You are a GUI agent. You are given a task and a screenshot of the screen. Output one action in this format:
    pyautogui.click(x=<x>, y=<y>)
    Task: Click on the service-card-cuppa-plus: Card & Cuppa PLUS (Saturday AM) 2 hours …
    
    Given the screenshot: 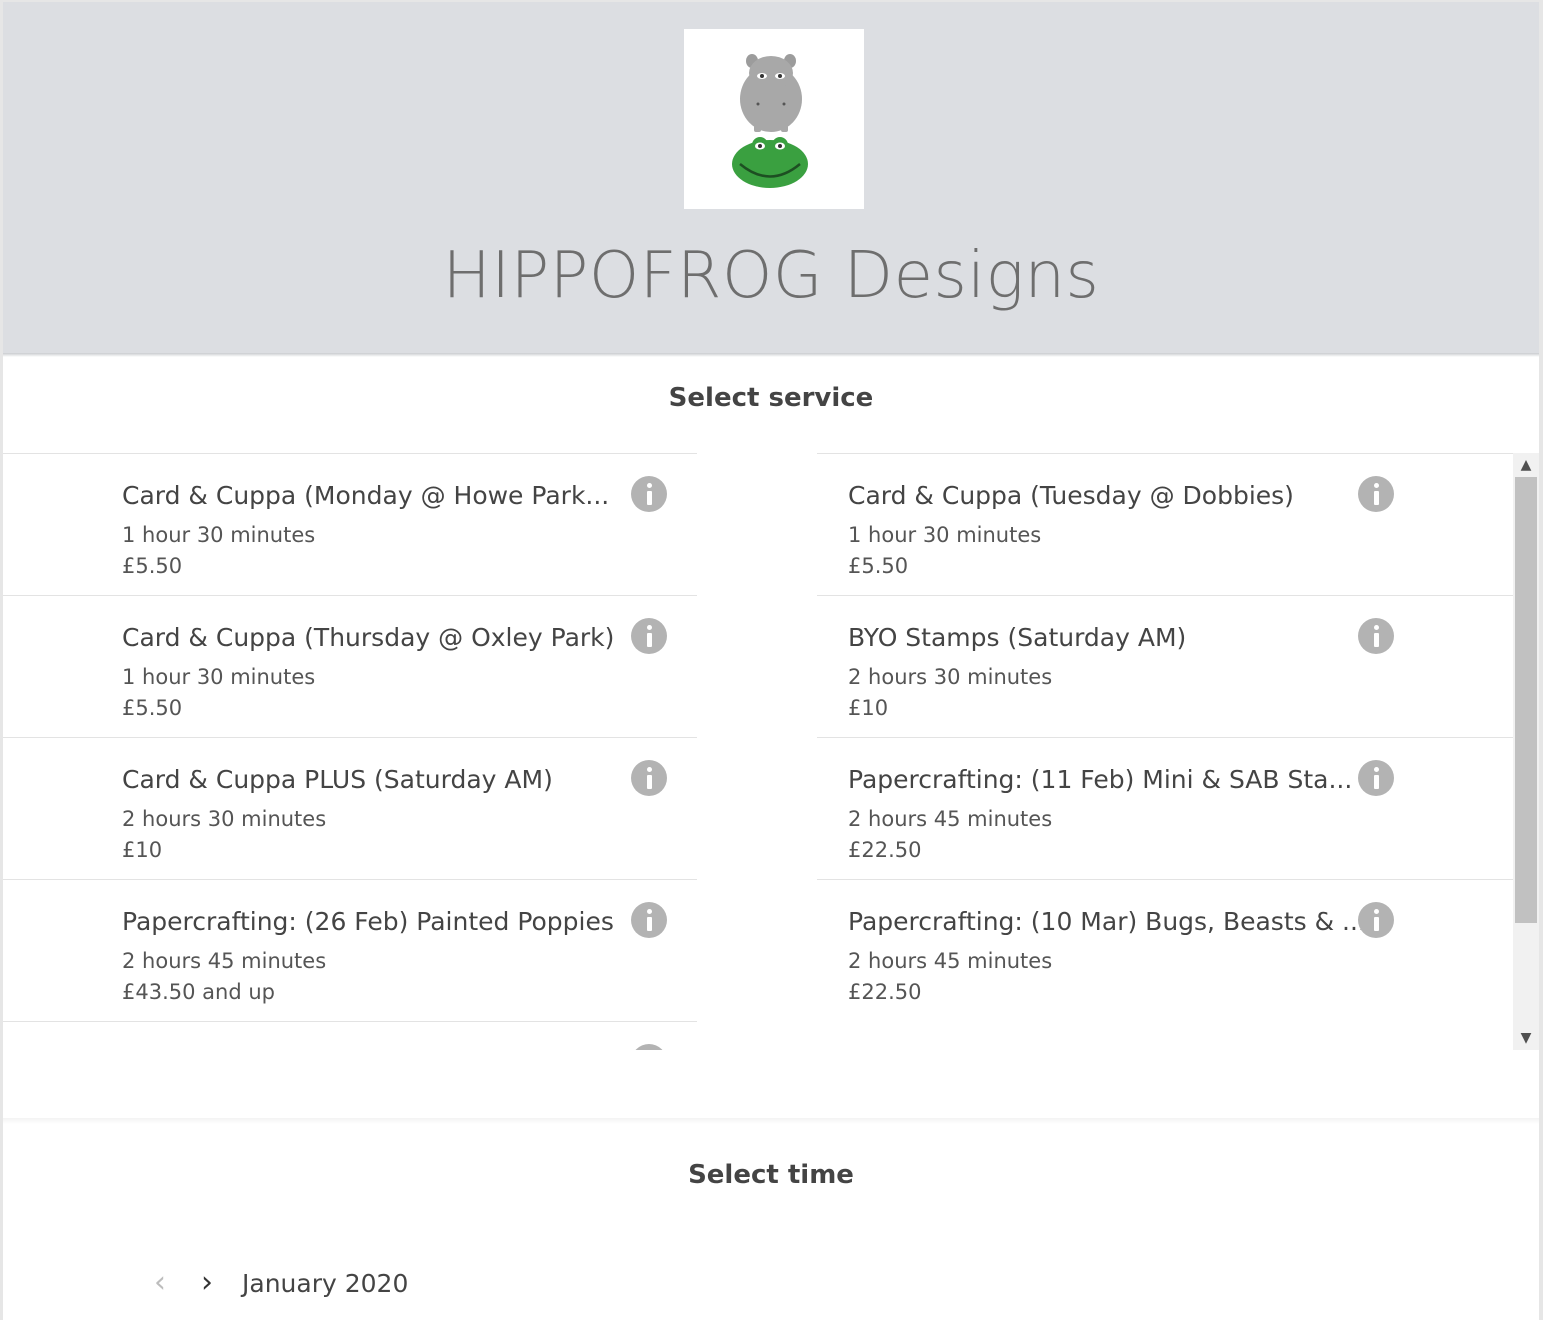 What is the action you would take?
    pyautogui.click(x=350, y=807)
    